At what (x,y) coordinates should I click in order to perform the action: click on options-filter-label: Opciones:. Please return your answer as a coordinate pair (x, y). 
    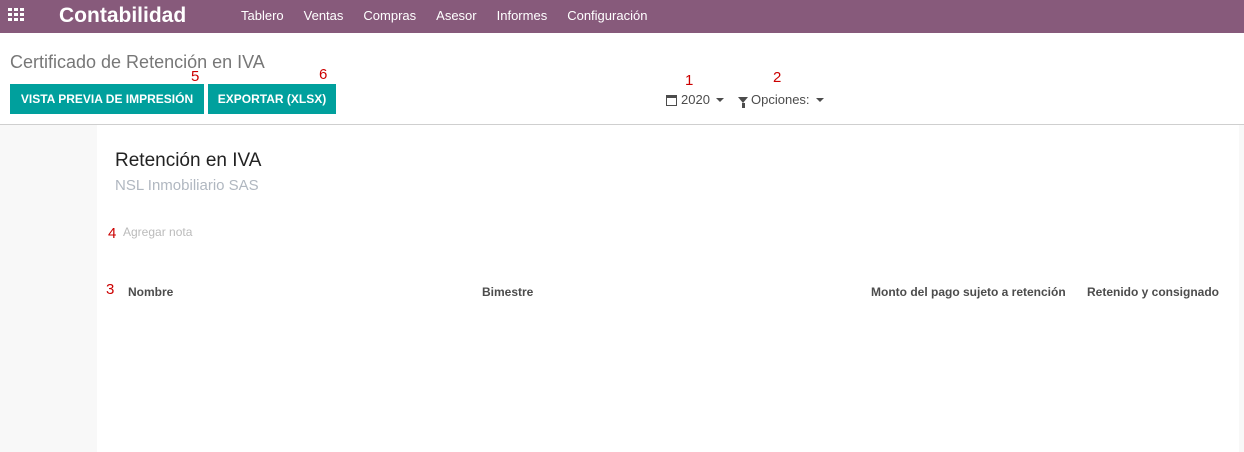
    Looking at the image, I should click on (780, 99).